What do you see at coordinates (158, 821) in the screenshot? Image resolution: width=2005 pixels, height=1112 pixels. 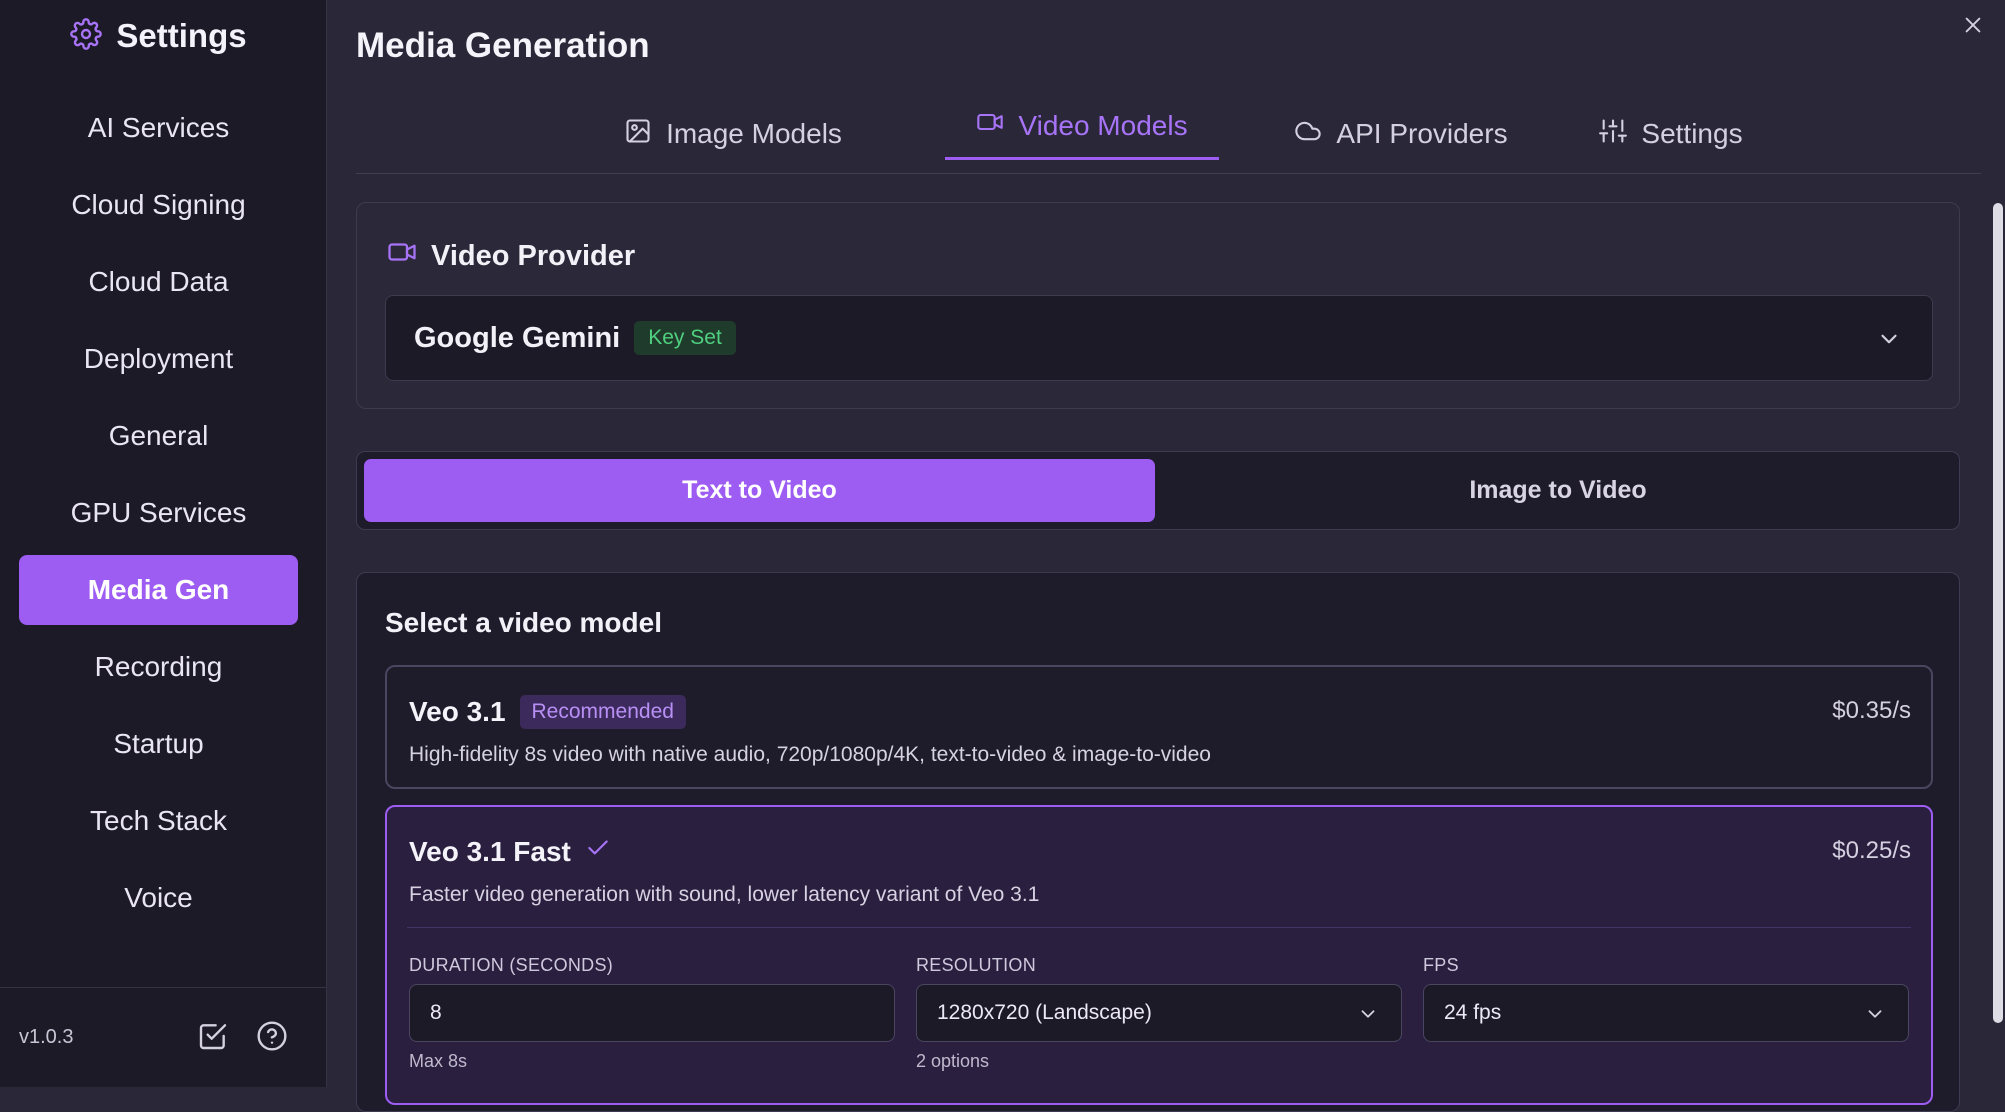 I see `sidebar-item-tech-stack: Tech Stack` at bounding box center [158, 821].